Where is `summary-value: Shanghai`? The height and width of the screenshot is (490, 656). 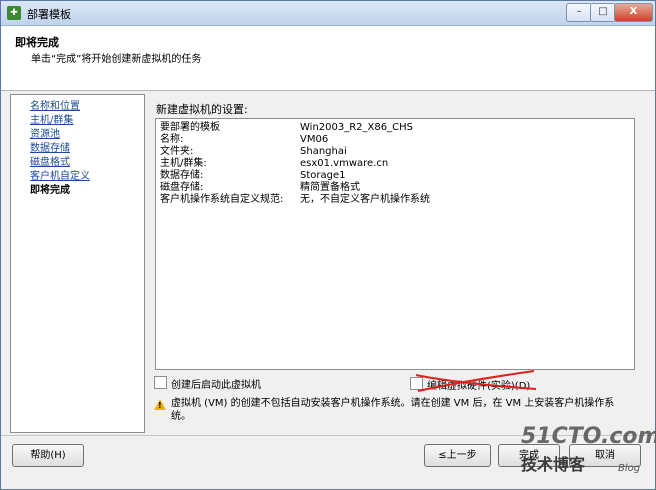 summary-value: Shanghai is located at coordinates (323, 151).